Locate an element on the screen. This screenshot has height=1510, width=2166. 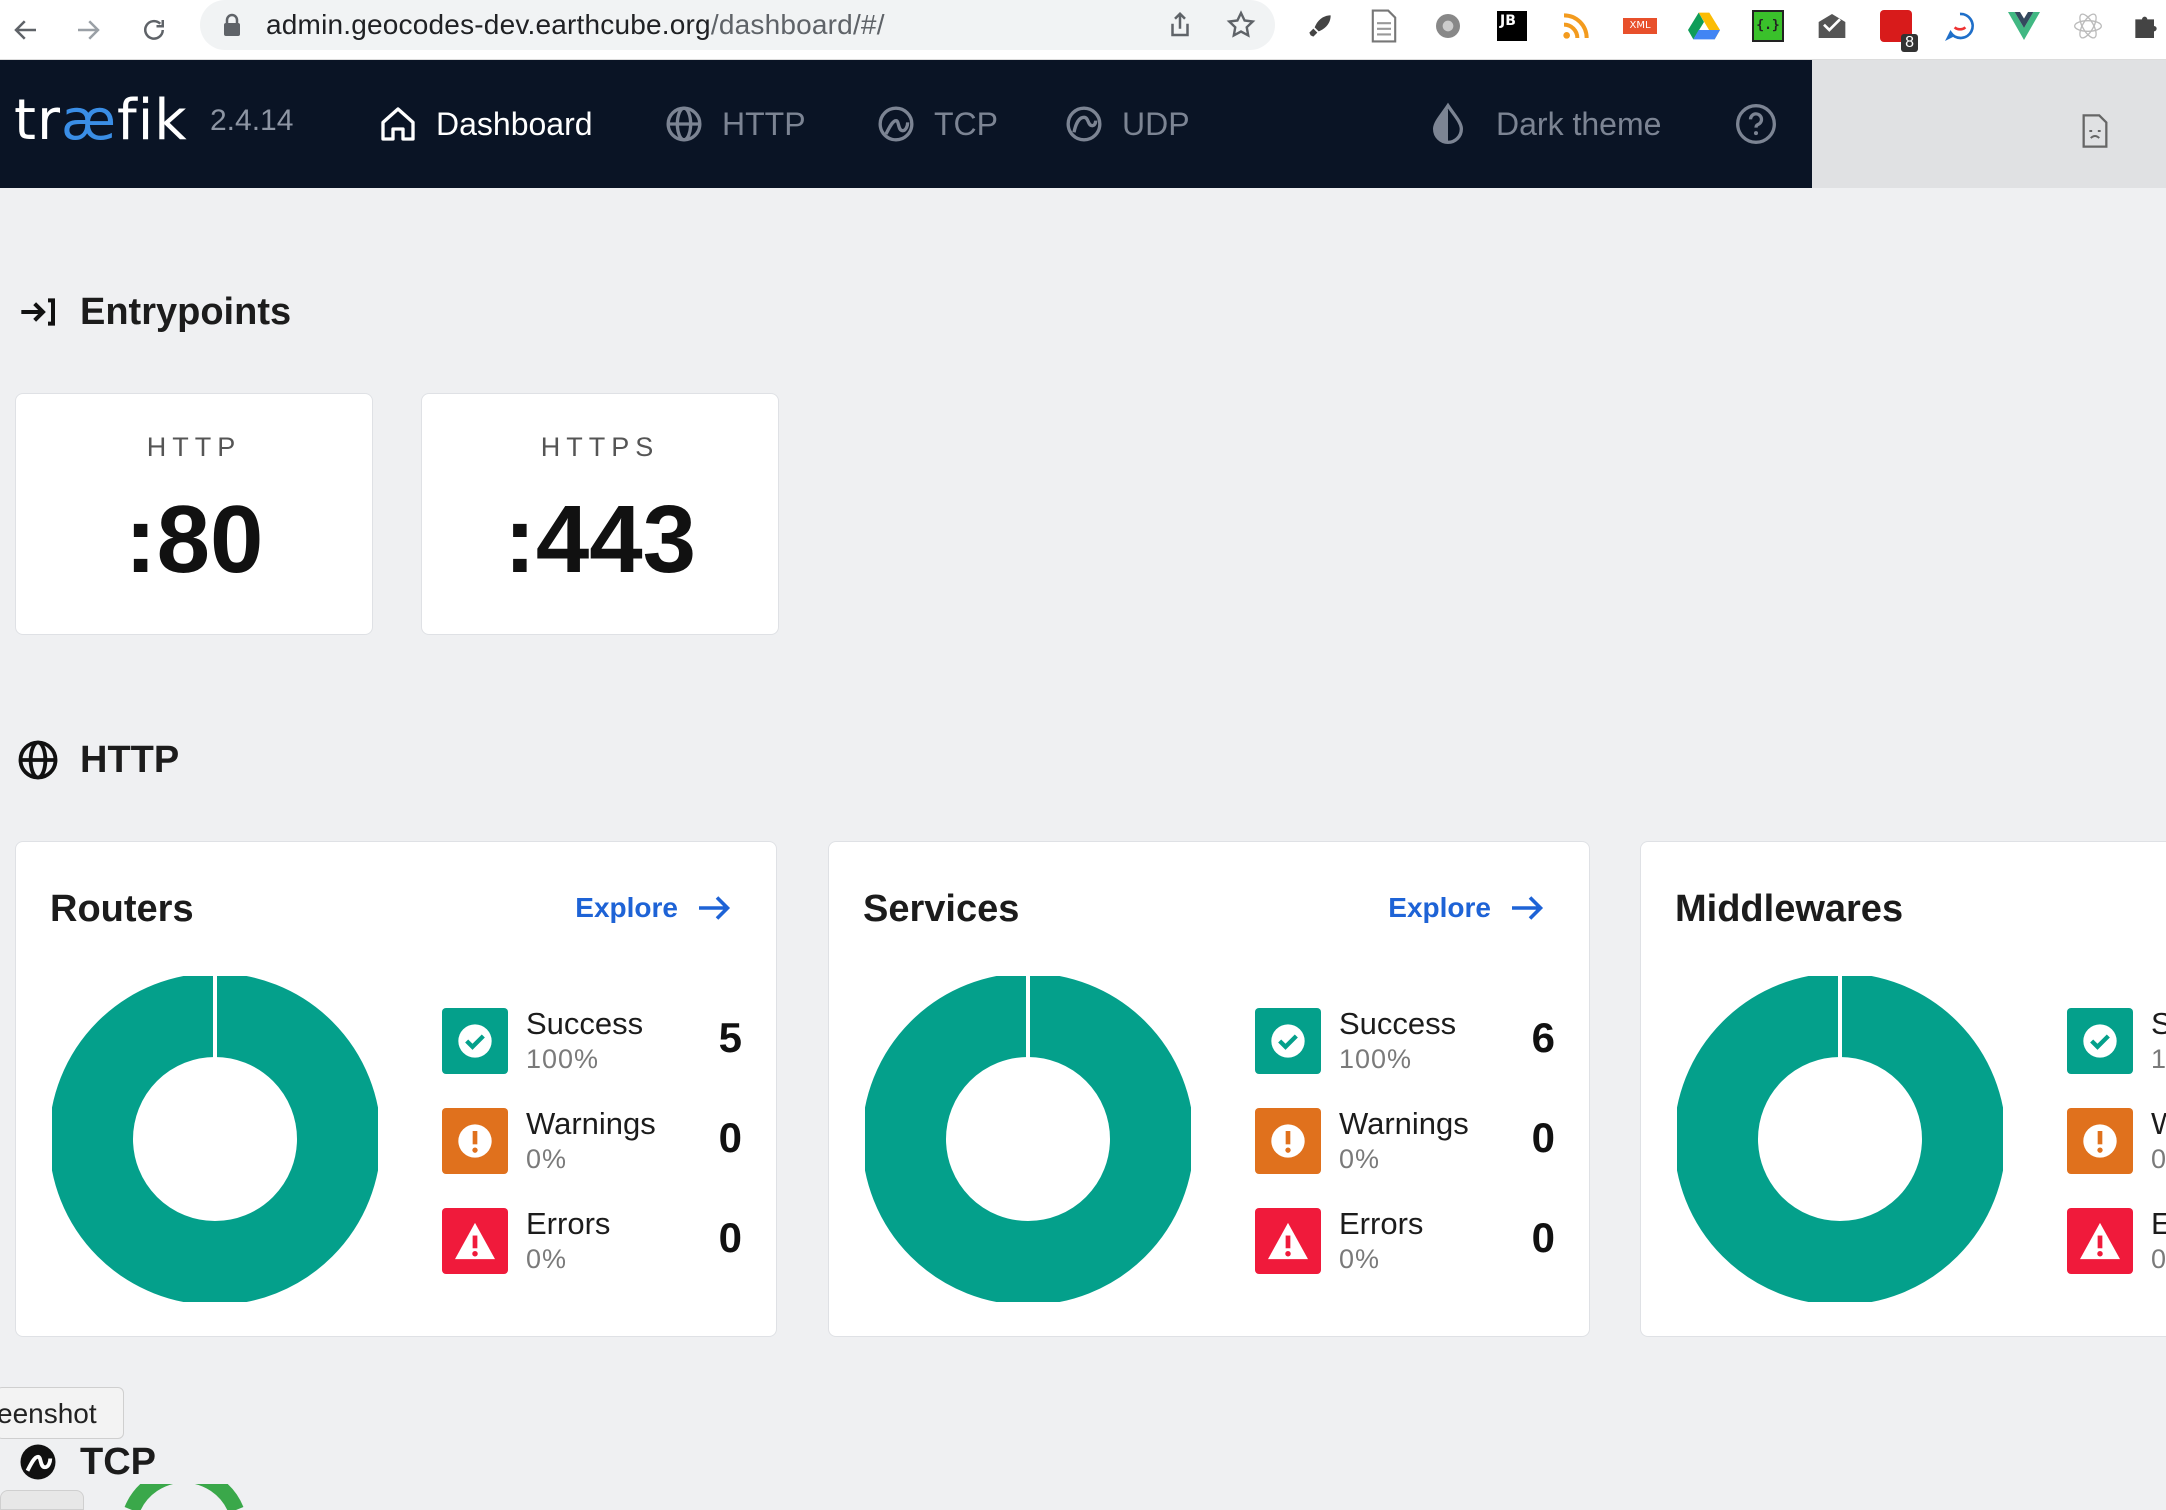
vue-extension-icon is located at coordinates (2024, 26).